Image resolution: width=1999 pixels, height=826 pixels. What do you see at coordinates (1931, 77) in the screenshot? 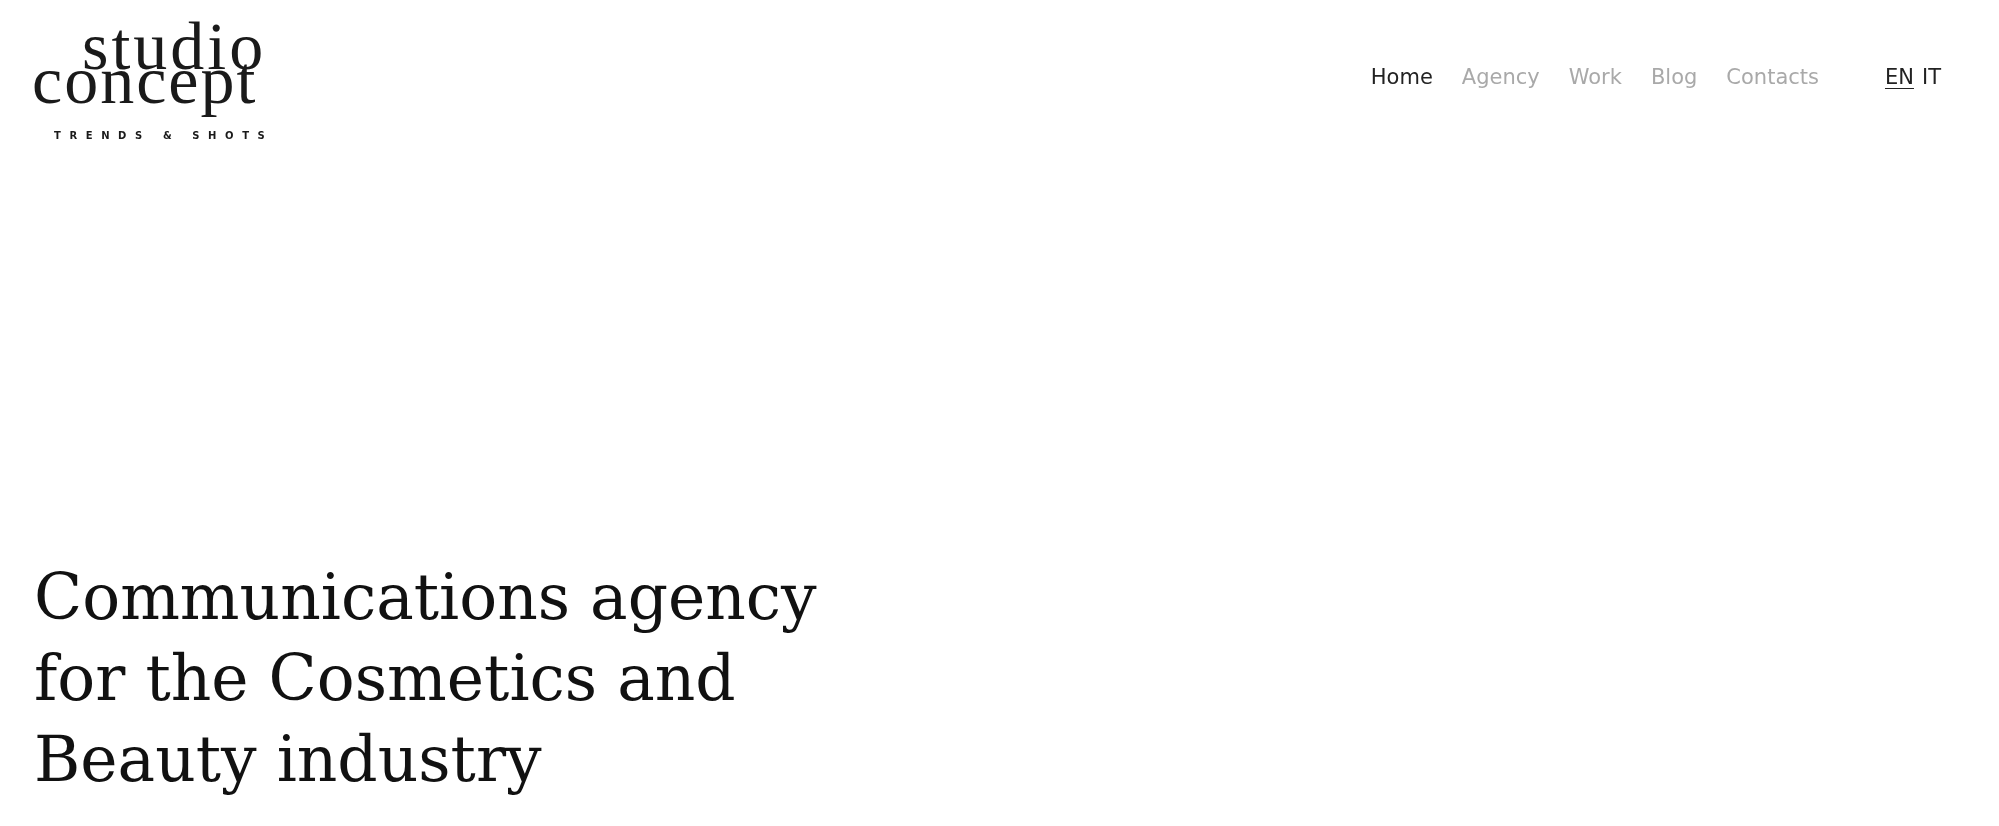
I see `language-link: IT` at bounding box center [1931, 77].